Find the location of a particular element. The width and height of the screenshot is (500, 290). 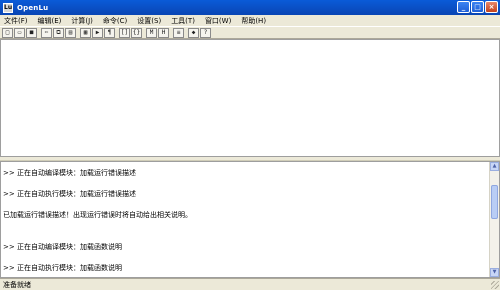

menu-compute: 计算(J) is located at coordinates (82, 21).